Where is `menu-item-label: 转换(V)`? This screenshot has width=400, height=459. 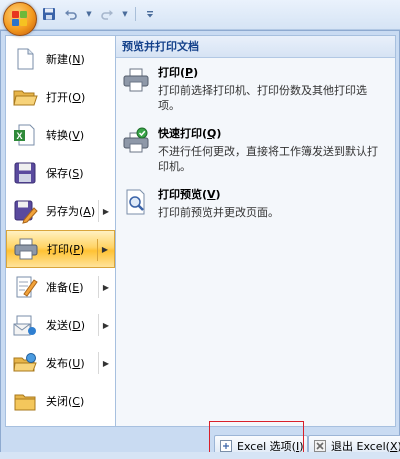 menu-item-label: 转换(V) is located at coordinates (65, 135).